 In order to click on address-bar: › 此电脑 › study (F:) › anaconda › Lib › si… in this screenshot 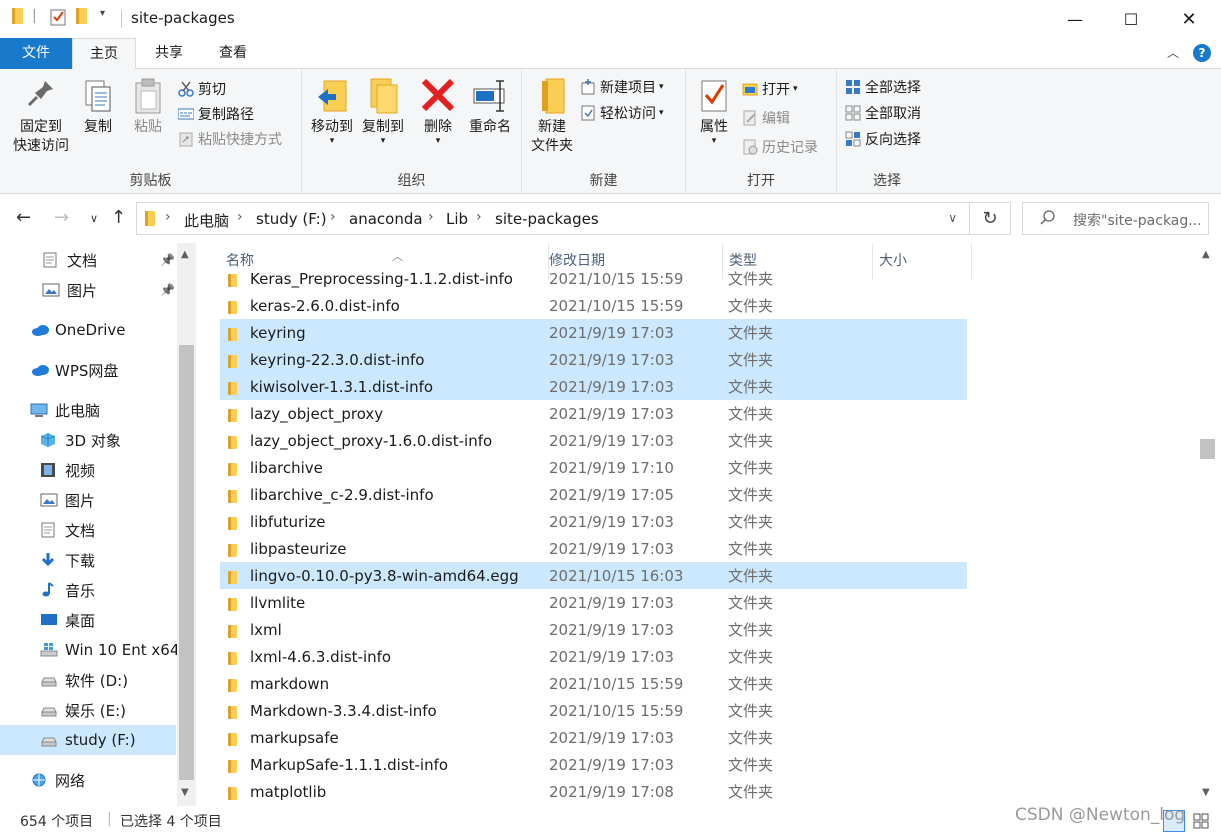, I will do `click(553, 218)`.